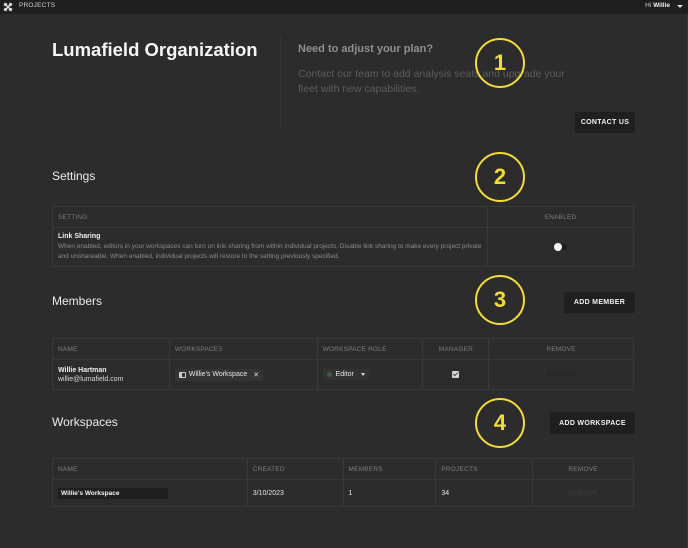 This screenshot has width=688, height=548. What do you see at coordinates (648, 5) in the screenshot?
I see `greeting-prefix: Hi` at bounding box center [648, 5].